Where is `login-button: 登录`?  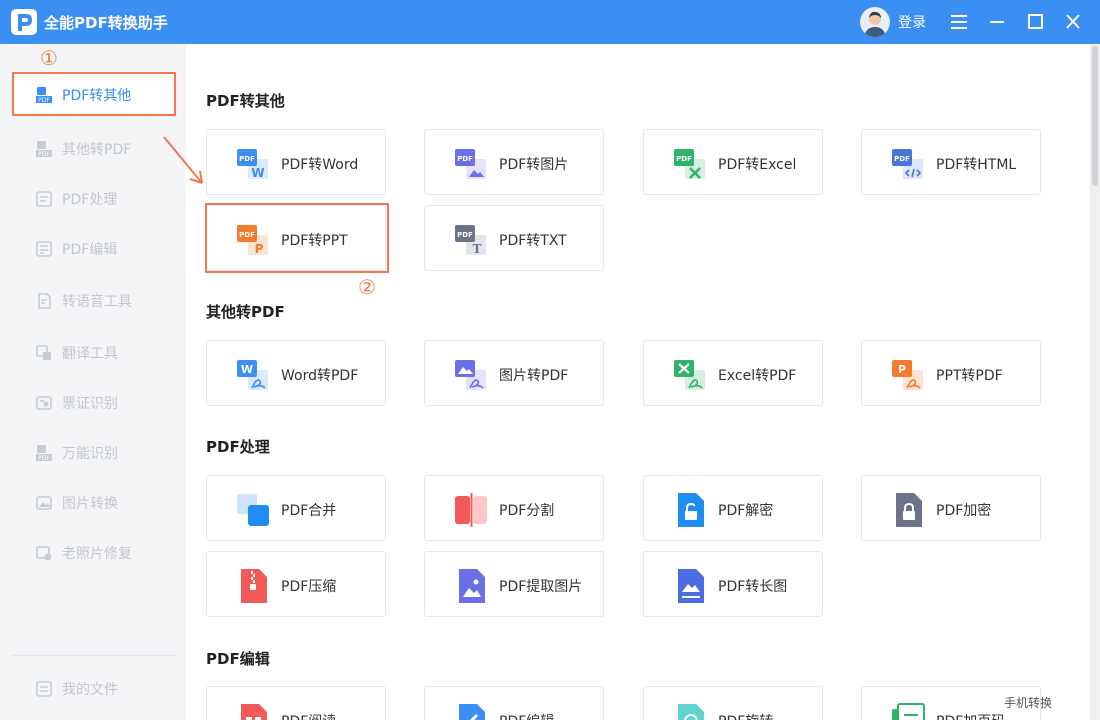
login-button: 登录 is located at coordinates (912, 22).